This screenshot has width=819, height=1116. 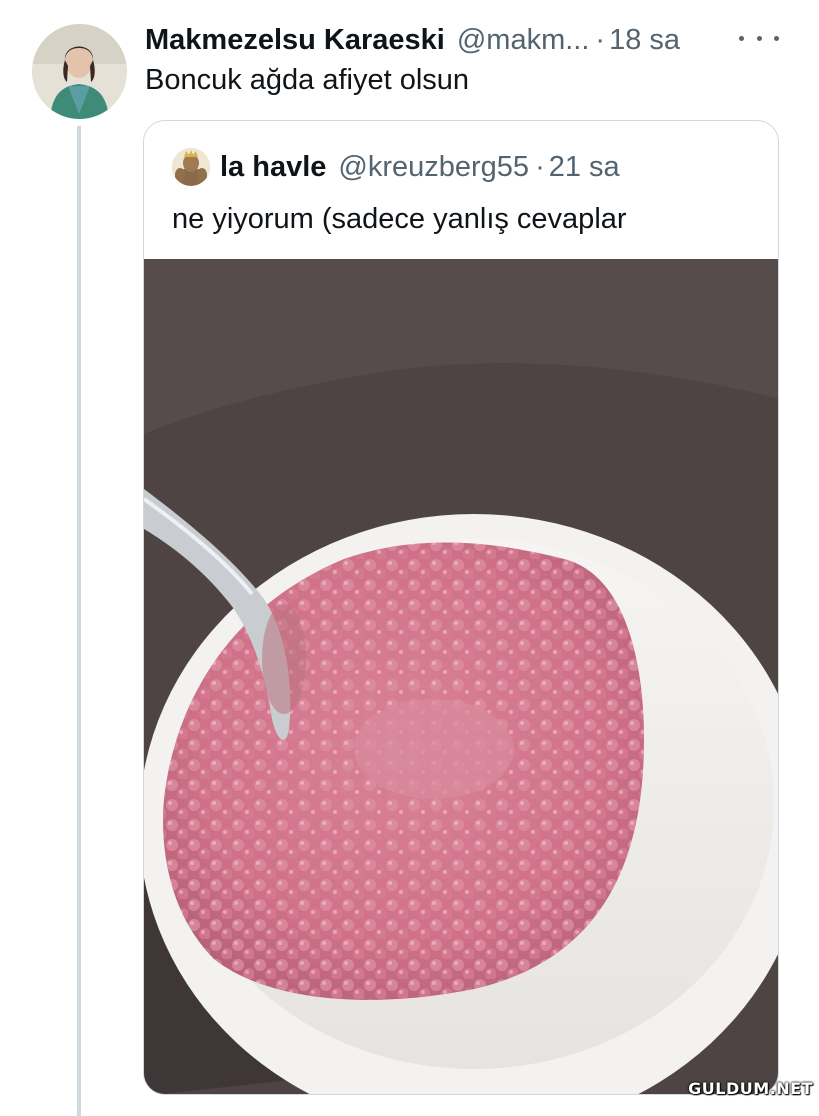 What do you see at coordinates (191, 167) in the screenshot?
I see `quoted-user-avatar` at bounding box center [191, 167].